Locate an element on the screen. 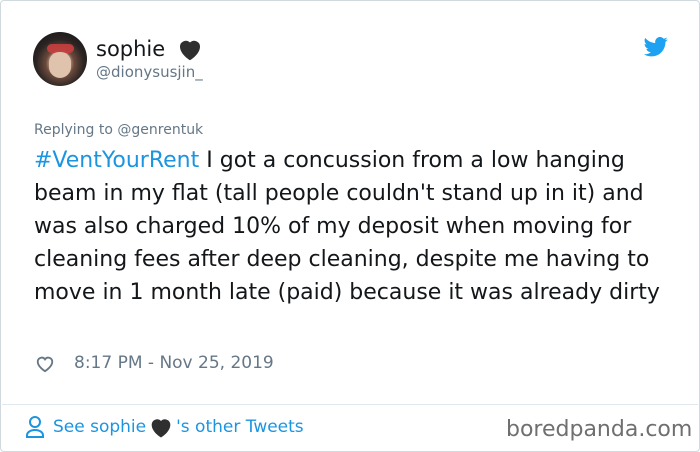 The height and width of the screenshot is (452, 700). see-other-tweets-link: See sophie 's other Tweets is located at coordinates (164, 427).